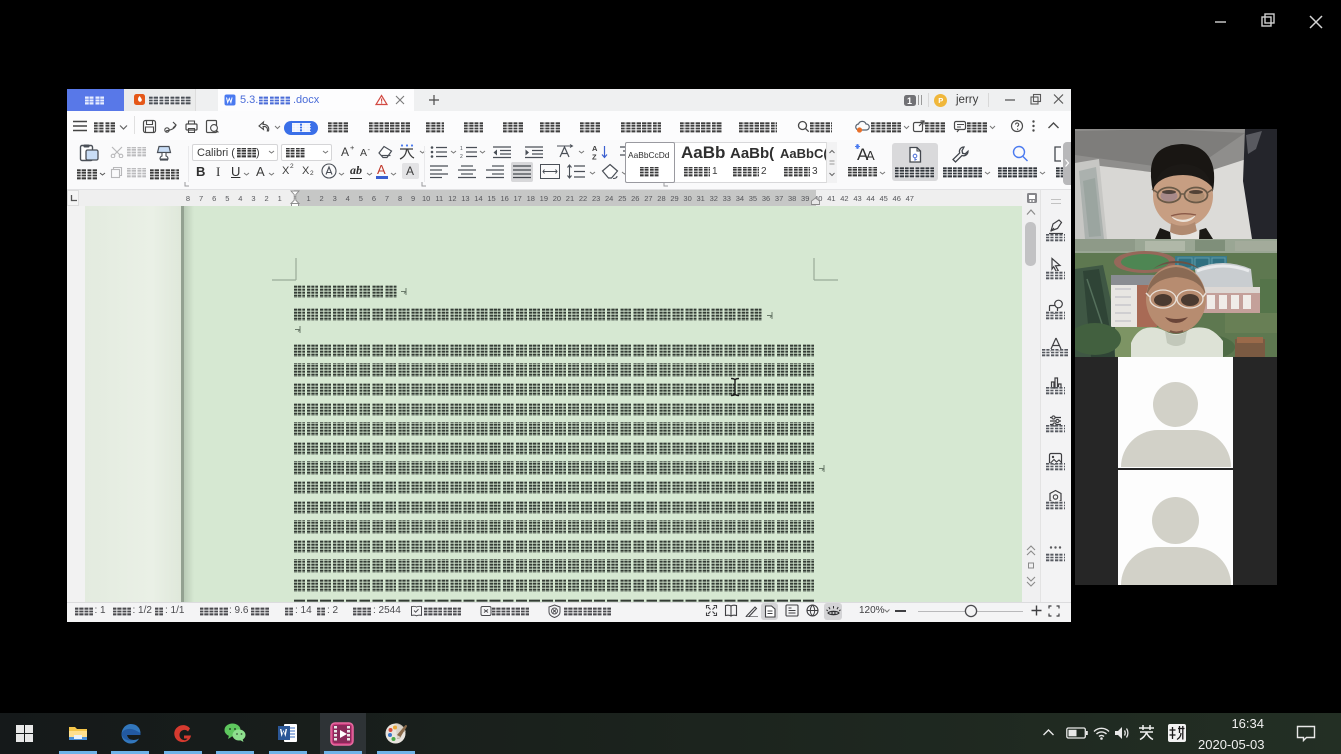  Describe the element at coordinates (461, 149) in the screenshot. I see `svg-text: 1` at that location.